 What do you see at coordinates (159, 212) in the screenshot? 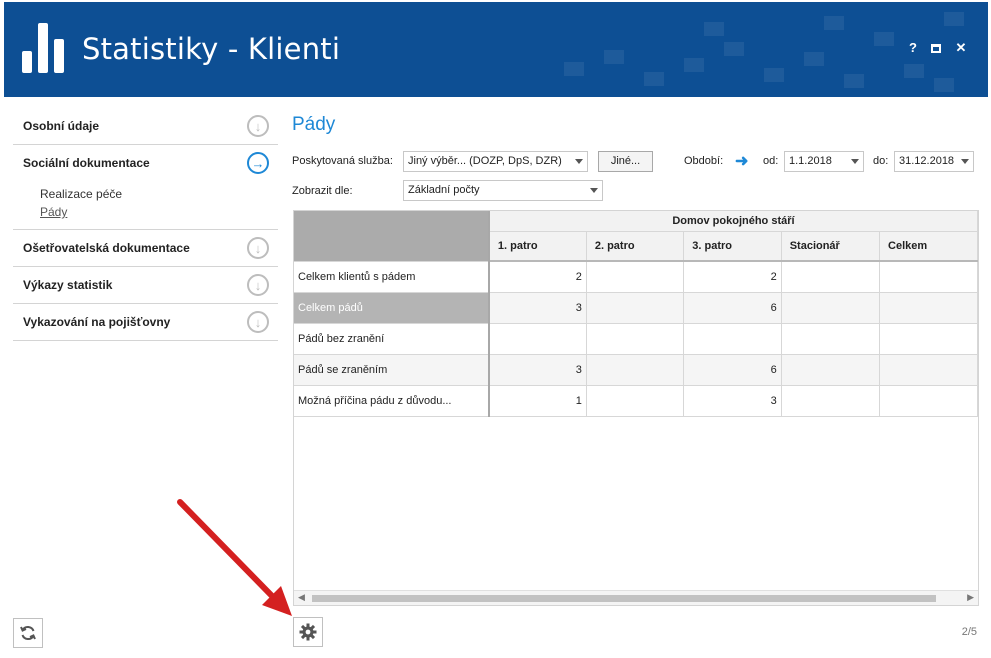
I see `sidebar-subitem-pady: Pády` at bounding box center [159, 212].